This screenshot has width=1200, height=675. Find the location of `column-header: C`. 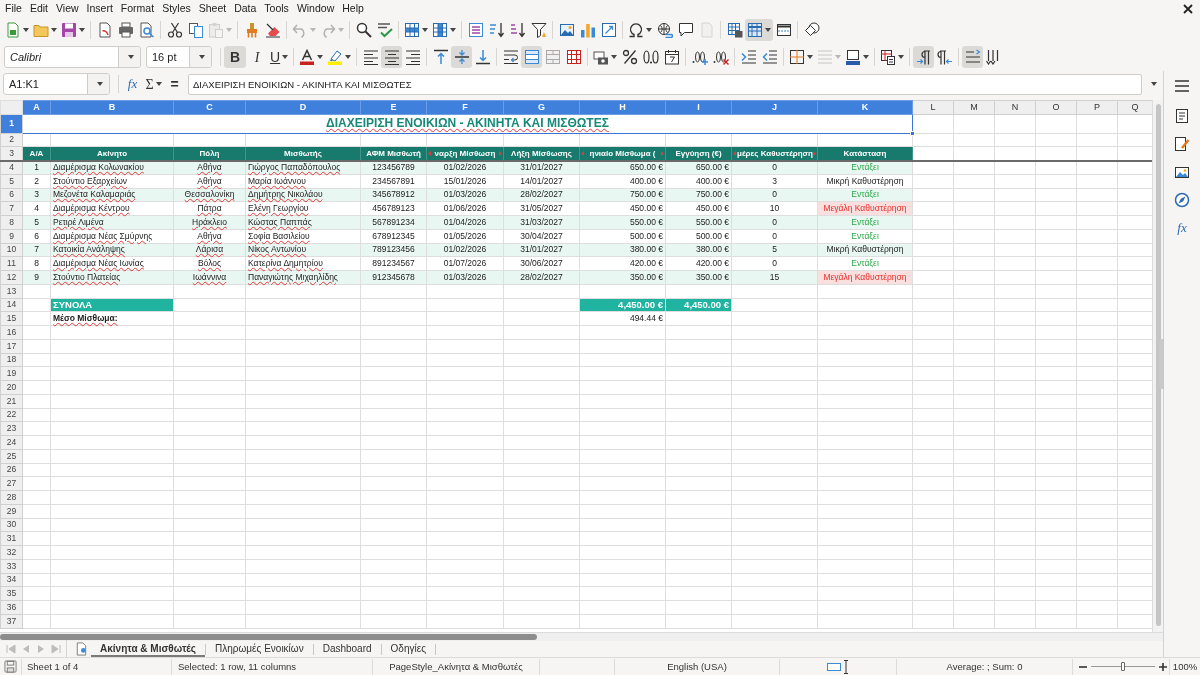

column-header: C is located at coordinates (209, 107).